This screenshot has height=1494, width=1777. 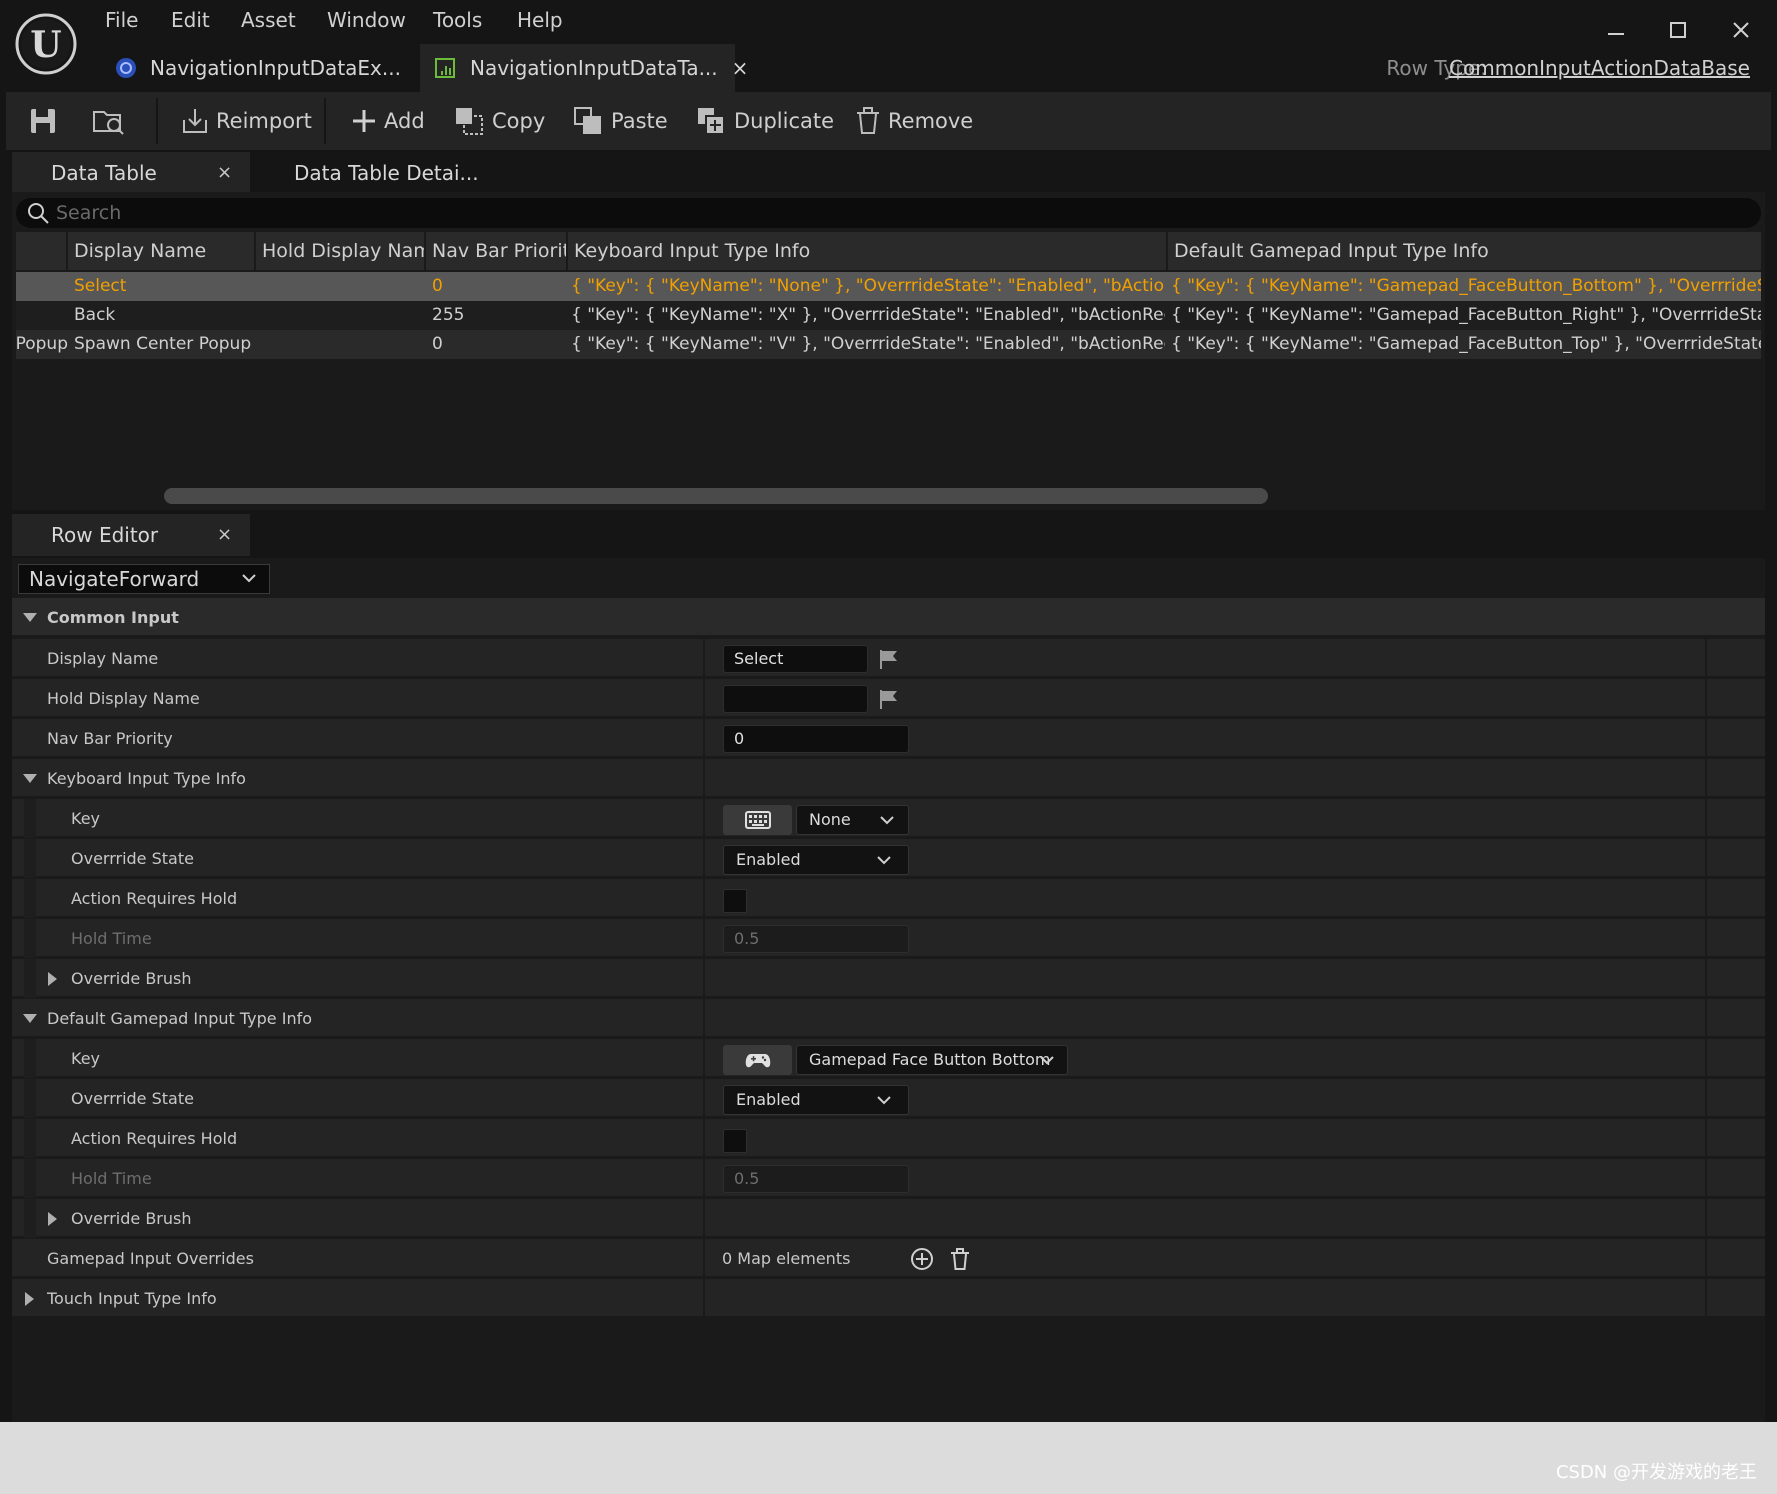 I want to click on maximize-icon, so click(x=1678, y=30).